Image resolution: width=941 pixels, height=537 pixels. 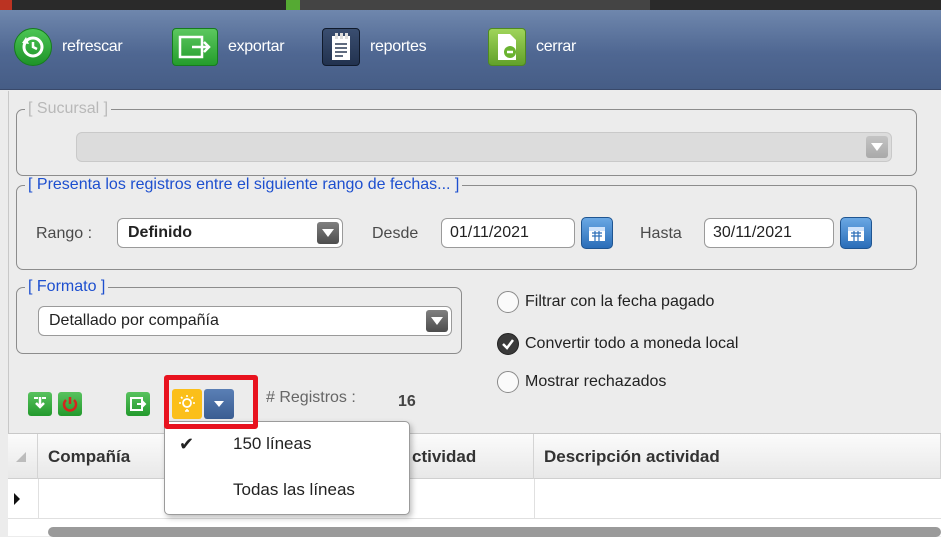 I want to click on lines-menu: ✔ 150 líneas Todas las líneas, so click(x=287, y=468).